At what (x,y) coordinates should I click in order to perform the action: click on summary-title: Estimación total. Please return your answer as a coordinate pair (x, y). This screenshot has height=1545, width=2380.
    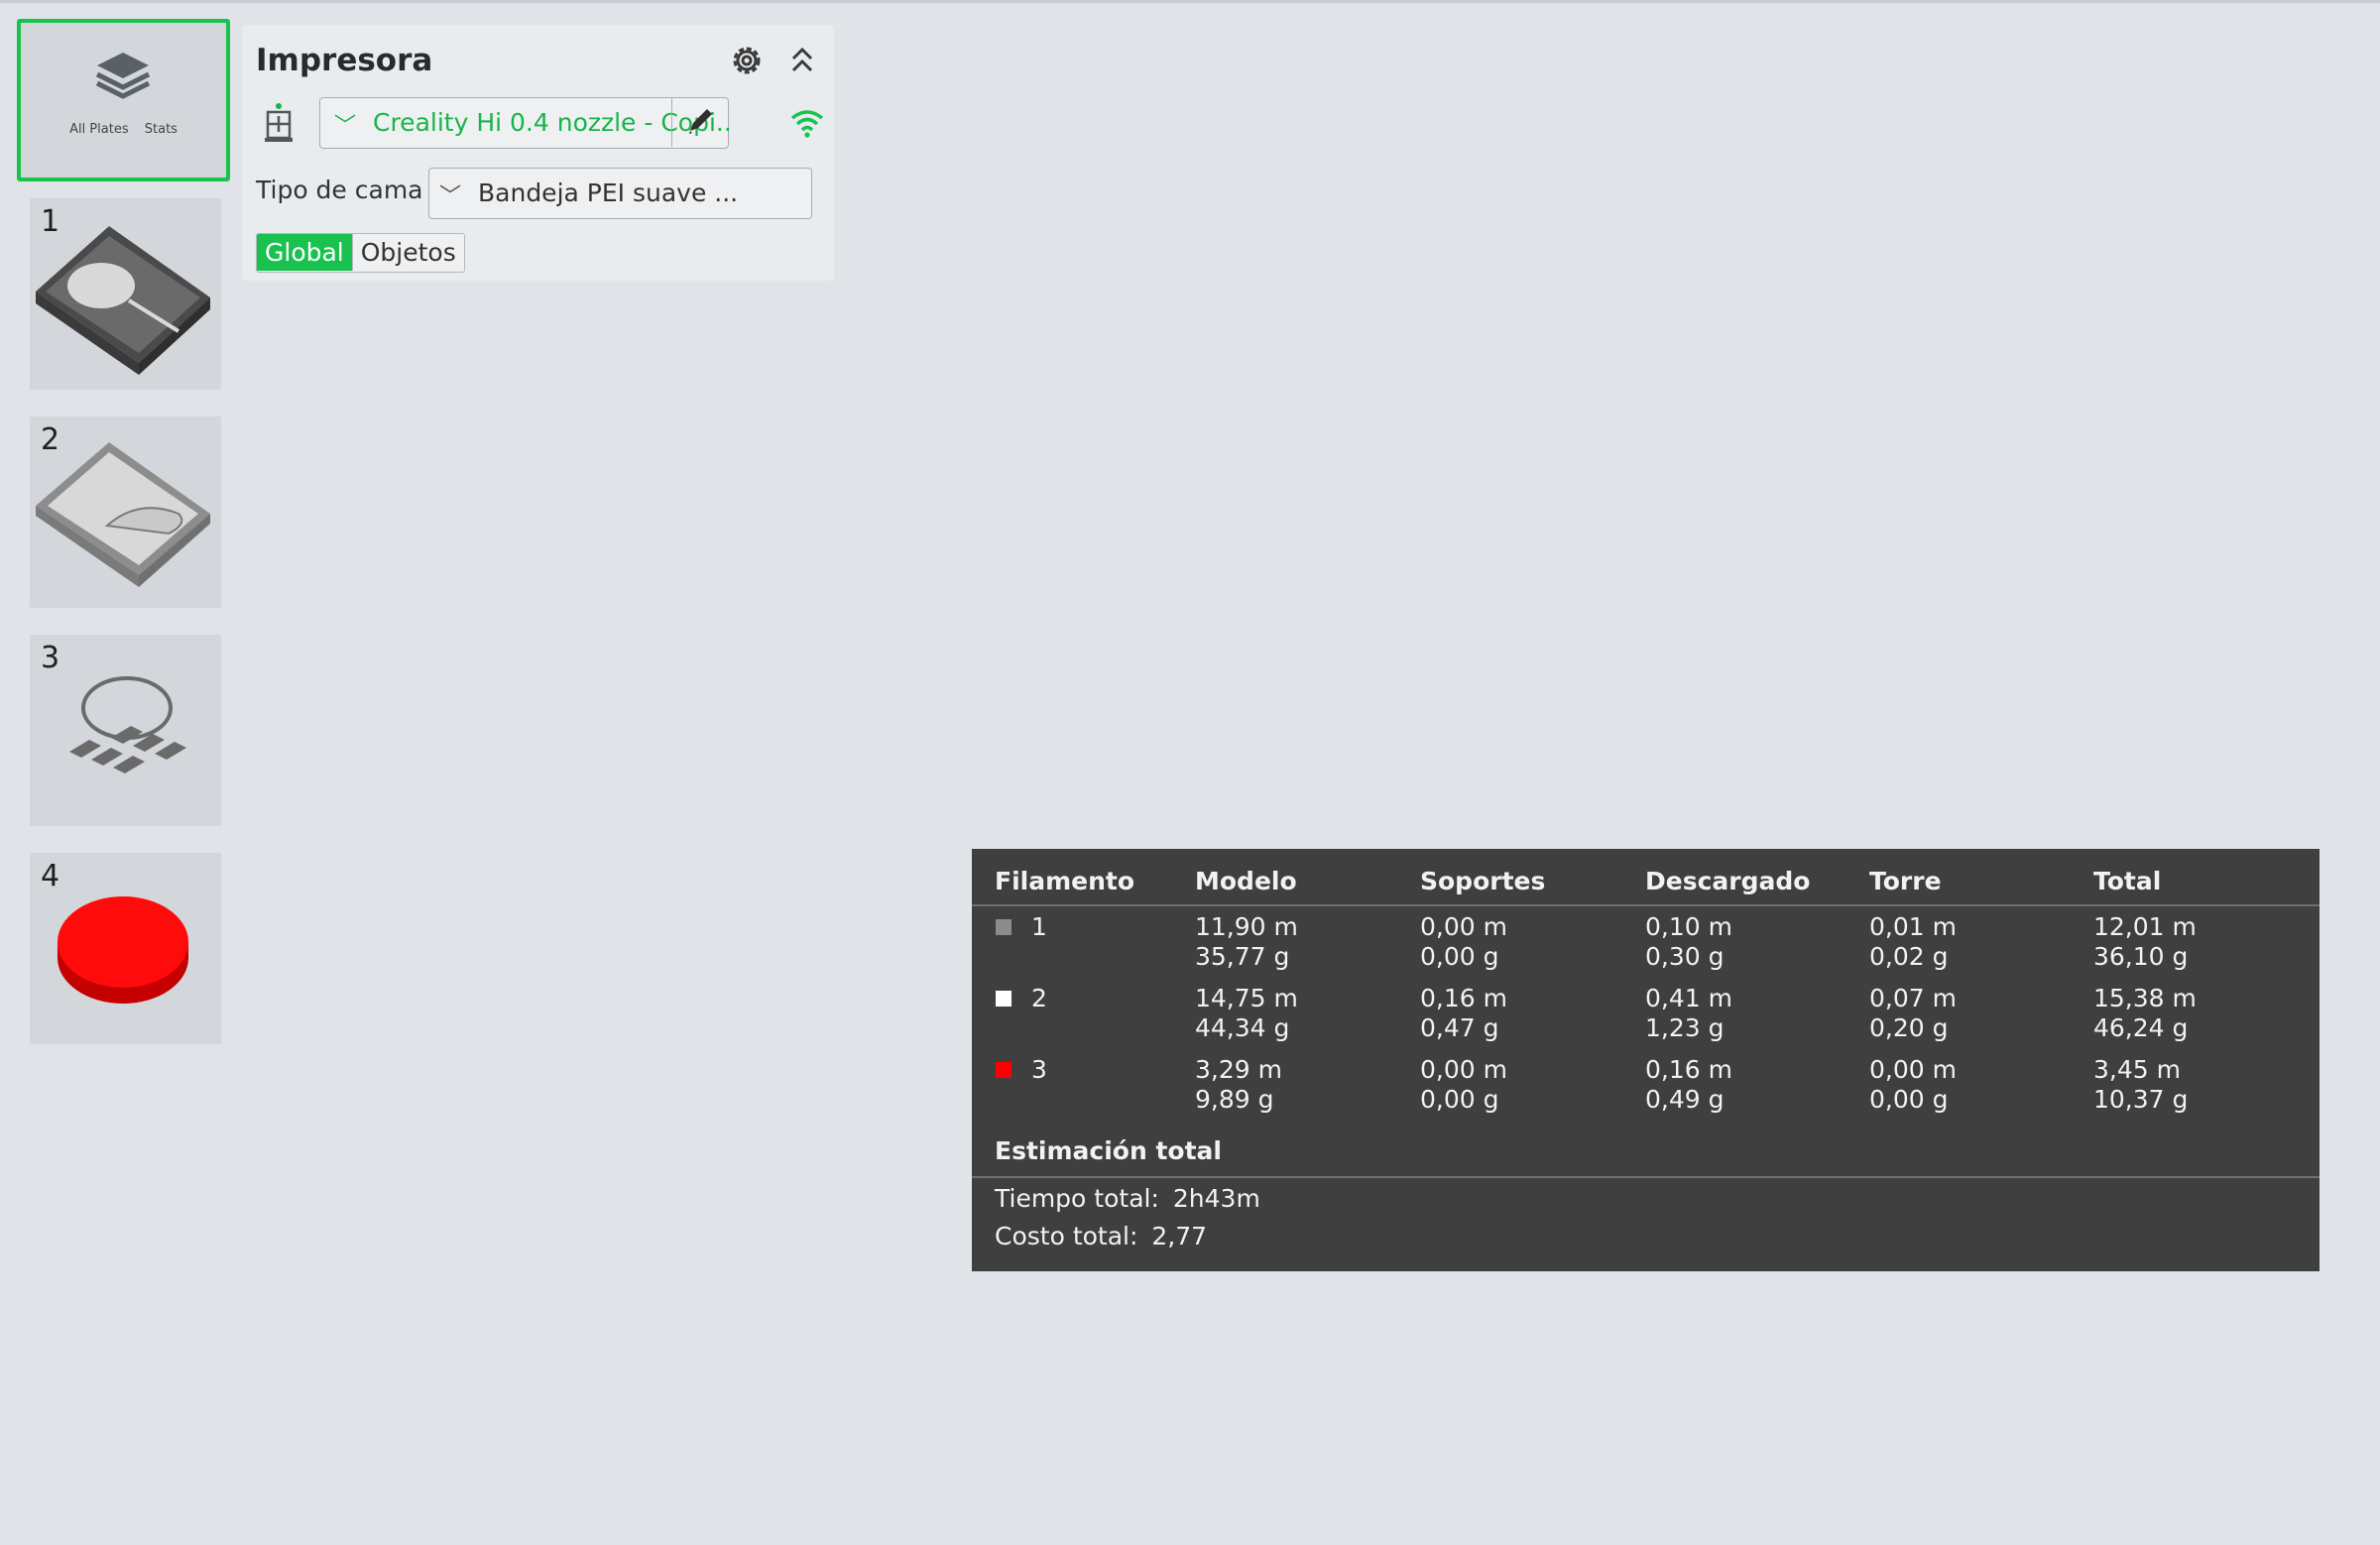
    Looking at the image, I should click on (1108, 1150).